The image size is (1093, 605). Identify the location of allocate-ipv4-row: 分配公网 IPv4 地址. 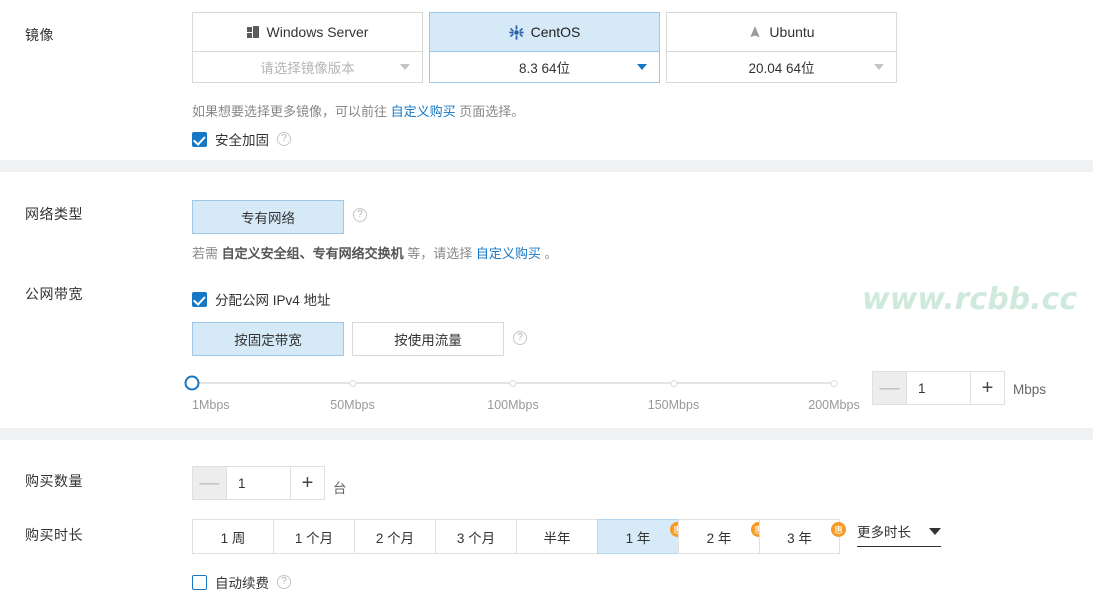
(261, 299).